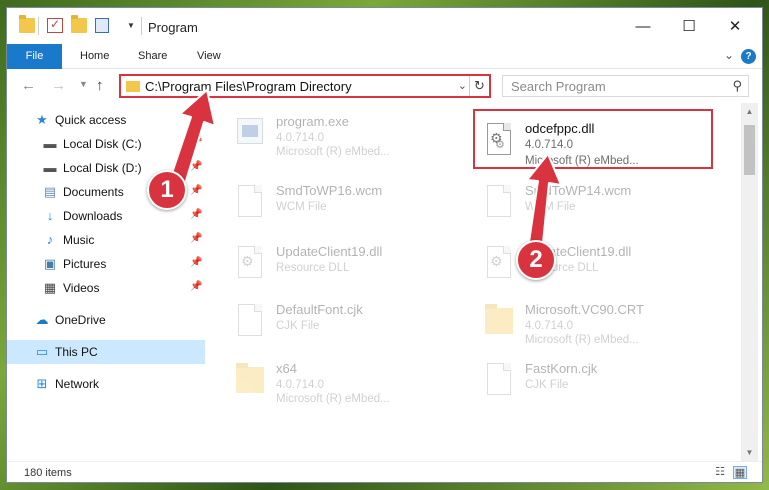 This screenshot has width=769, height=490. I want to click on search-input: Search Program ⚲, so click(625, 86).